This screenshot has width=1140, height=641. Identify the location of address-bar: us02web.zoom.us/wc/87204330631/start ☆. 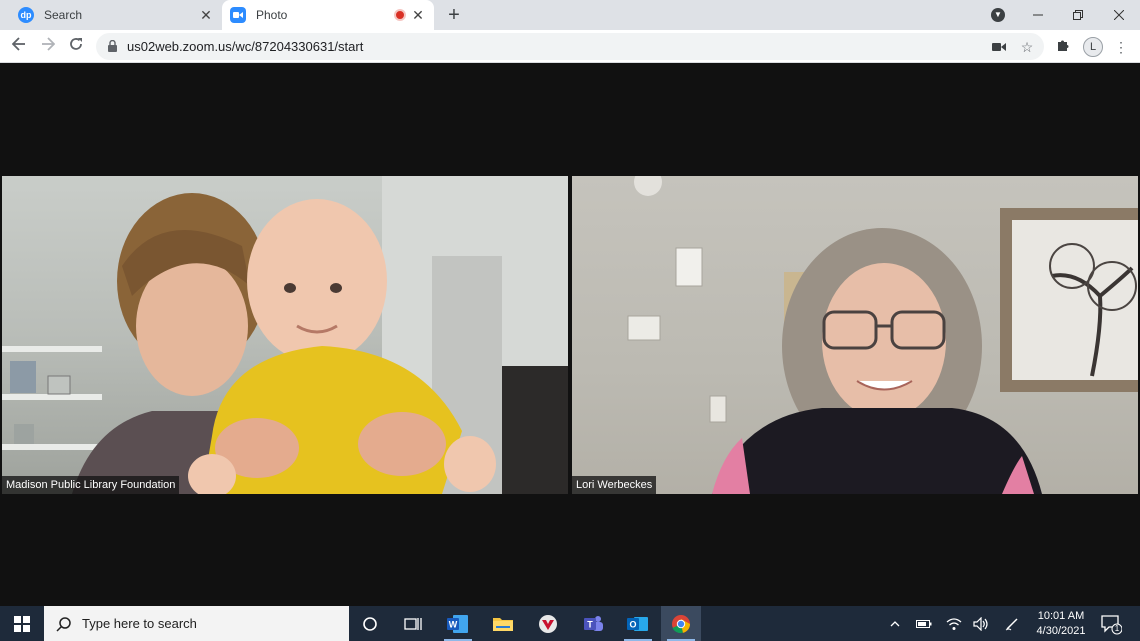
(570, 46).